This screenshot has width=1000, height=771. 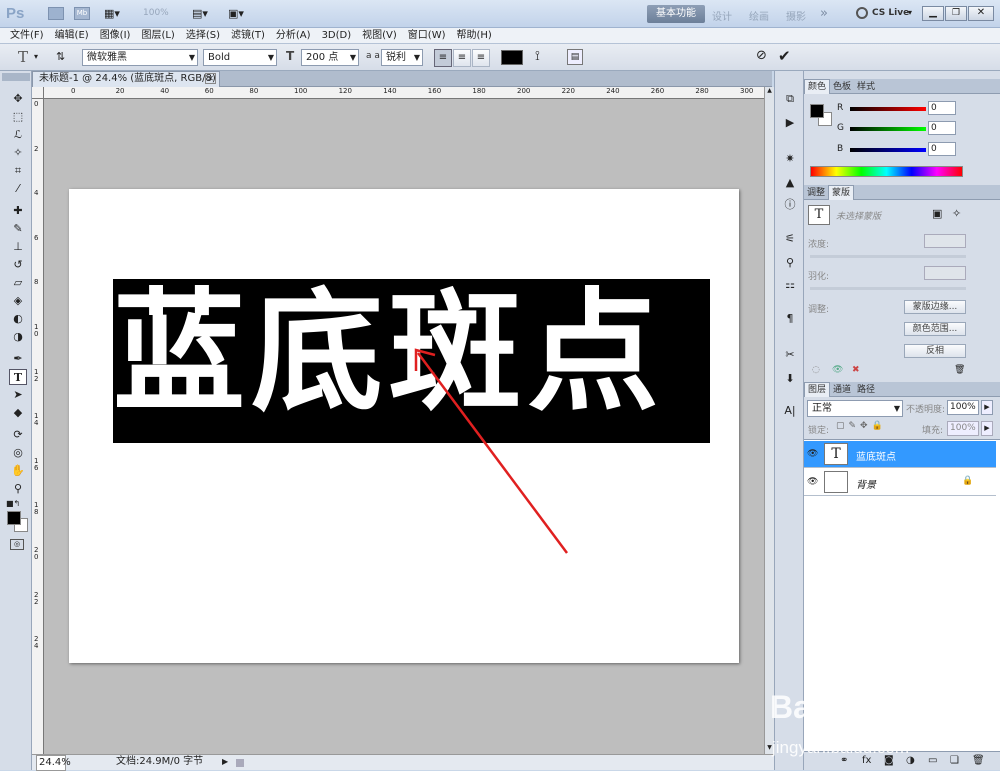 I want to click on visibility-eye-icon: 👁, so click(x=812, y=482).